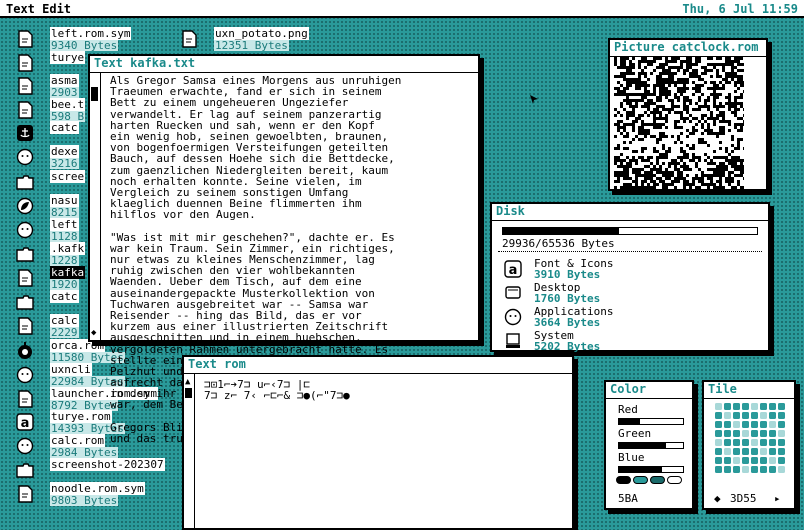 Image resolution: width=804 pixels, height=530 pixels. What do you see at coordinates (96, 494) in the screenshot?
I see `desktop-icon: noodle.rom.sym 9803 Bytes` at bounding box center [96, 494].